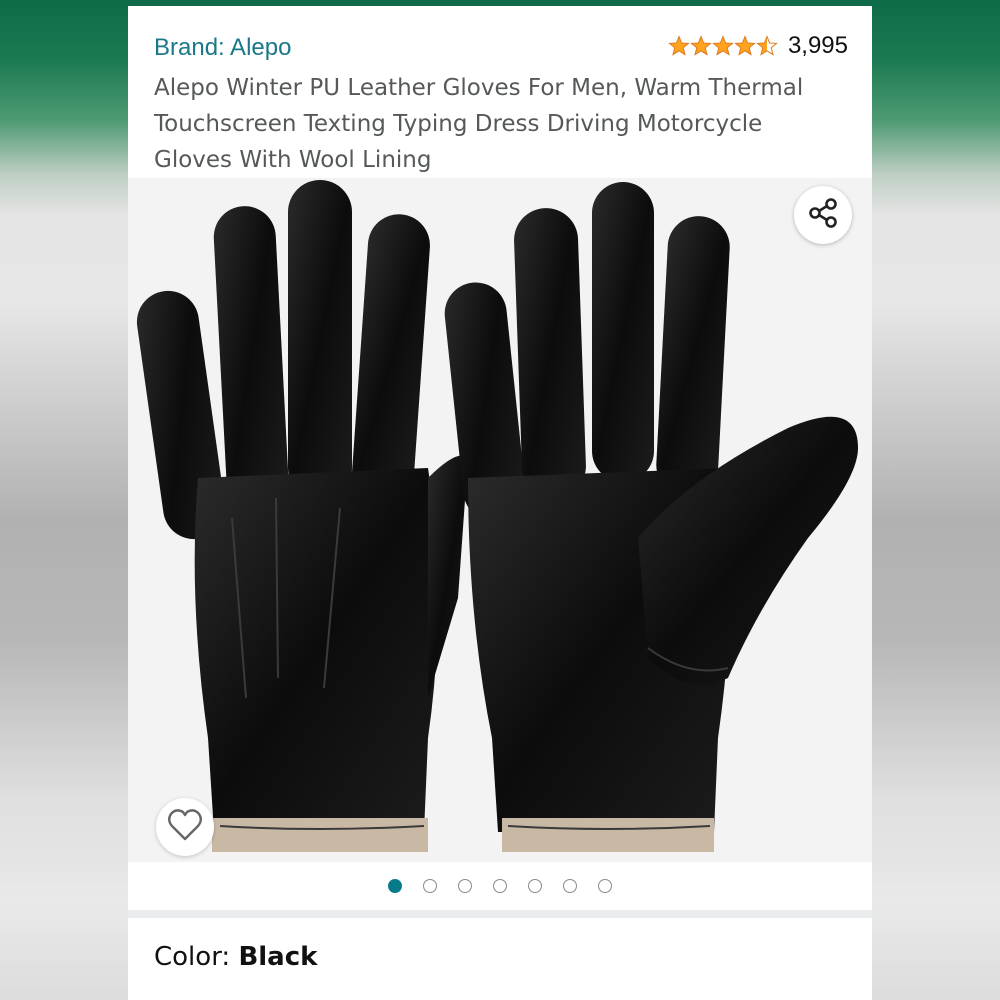 The width and height of the screenshot is (1000, 1000). I want to click on rating-count: 3,995, so click(818, 46).